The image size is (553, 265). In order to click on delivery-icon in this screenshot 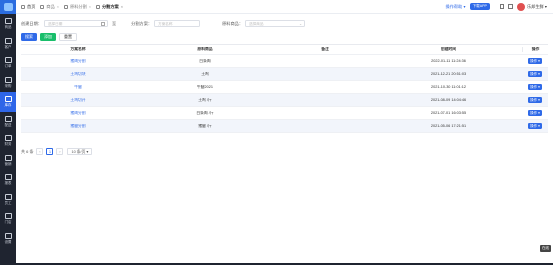, I will do `click(8, 118)`.